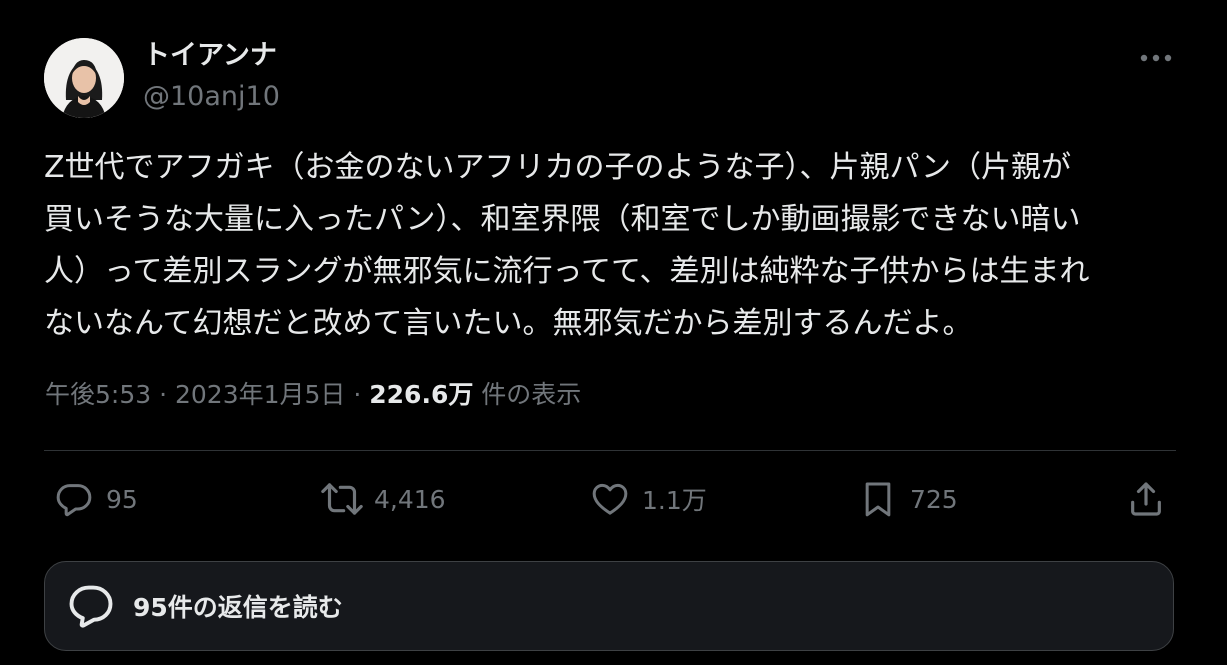  I want to click on repost-icon, so click(342, 499).